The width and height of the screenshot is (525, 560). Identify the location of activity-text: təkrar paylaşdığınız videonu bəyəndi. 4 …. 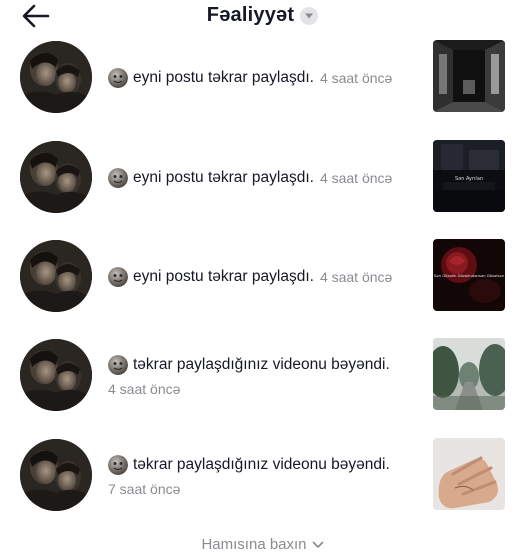
(264, 376).